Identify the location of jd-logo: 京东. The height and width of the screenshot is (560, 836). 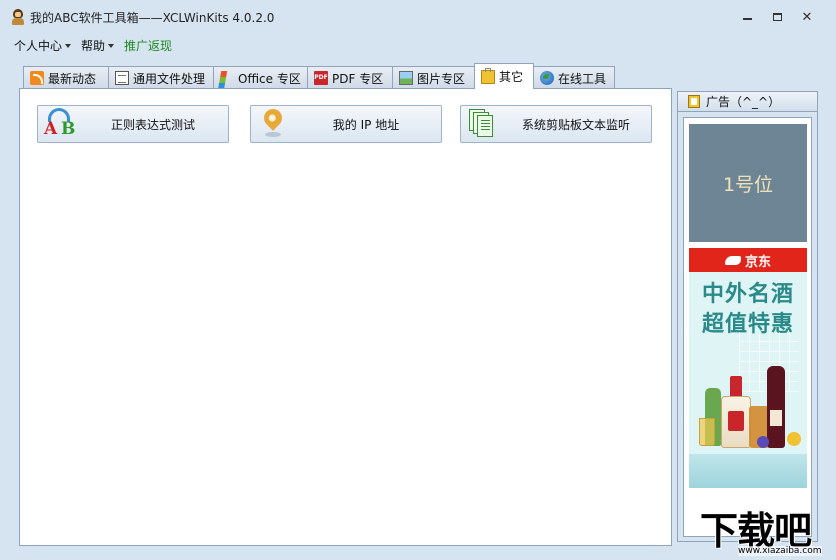
(748, 260).